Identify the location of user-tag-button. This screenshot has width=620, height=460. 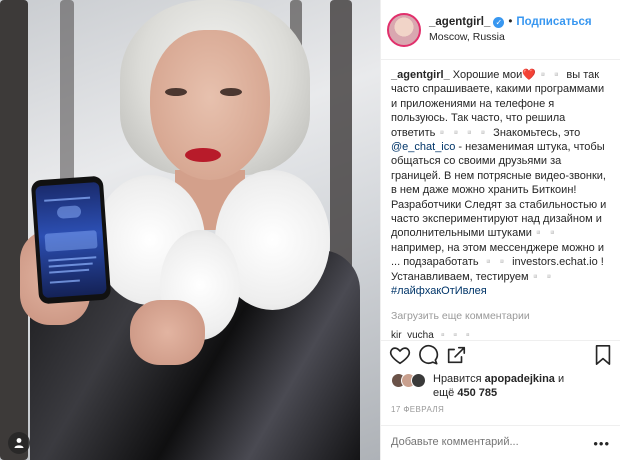
(19, 443).